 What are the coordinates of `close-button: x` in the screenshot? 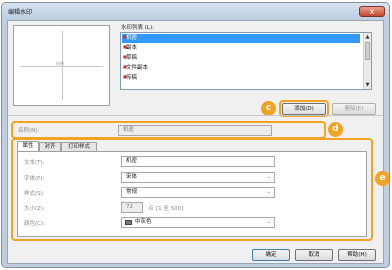 It's located at (372, 11).